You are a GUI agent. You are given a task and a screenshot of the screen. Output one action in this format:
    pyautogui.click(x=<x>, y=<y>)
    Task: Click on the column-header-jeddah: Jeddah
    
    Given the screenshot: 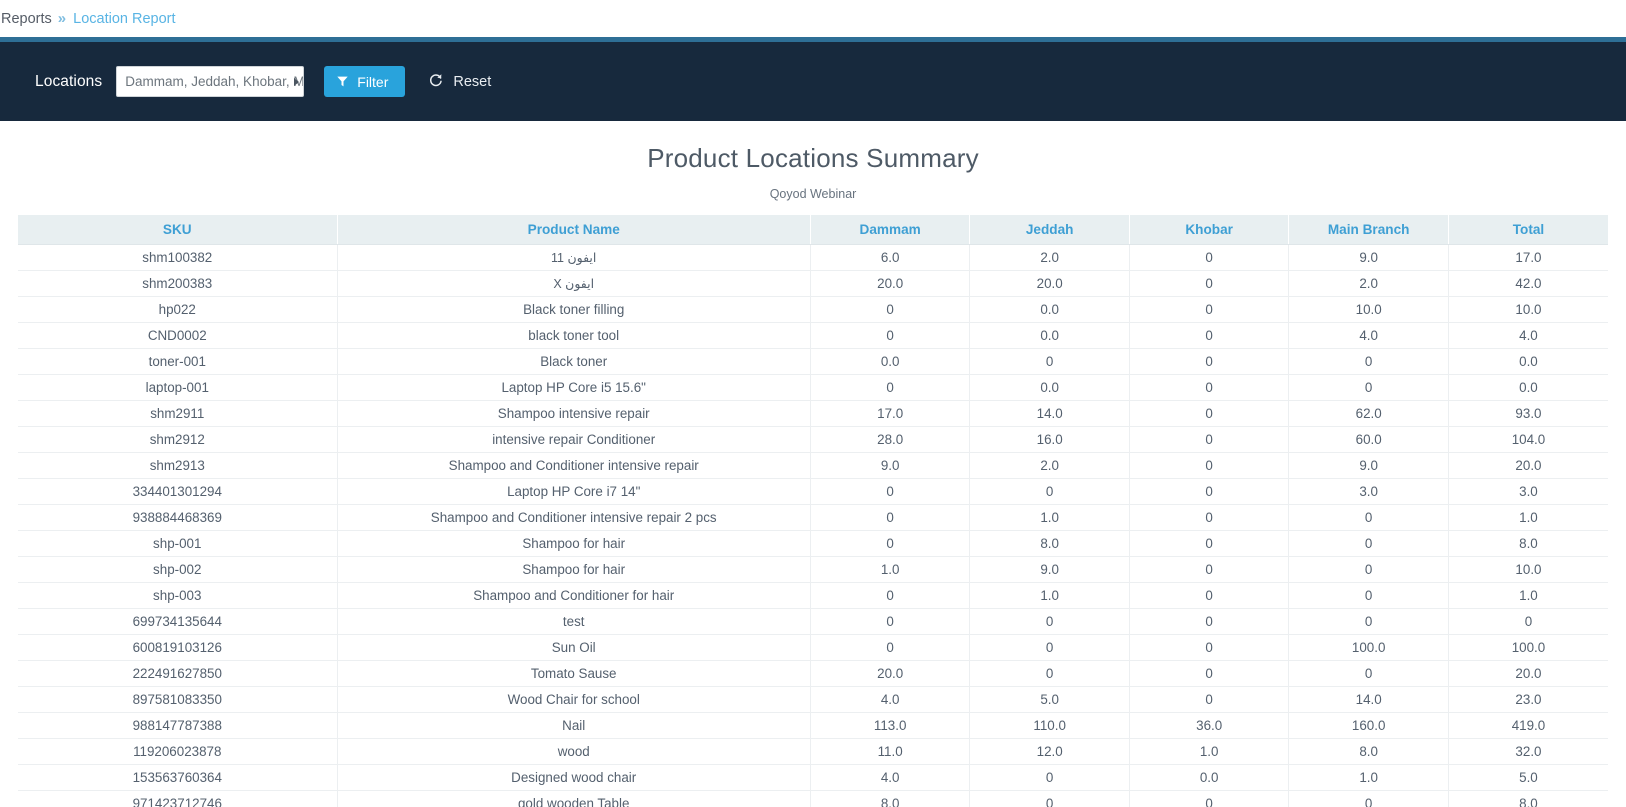 What is the action you would take?
    pyautogui.click(x=1049, y=230)
    